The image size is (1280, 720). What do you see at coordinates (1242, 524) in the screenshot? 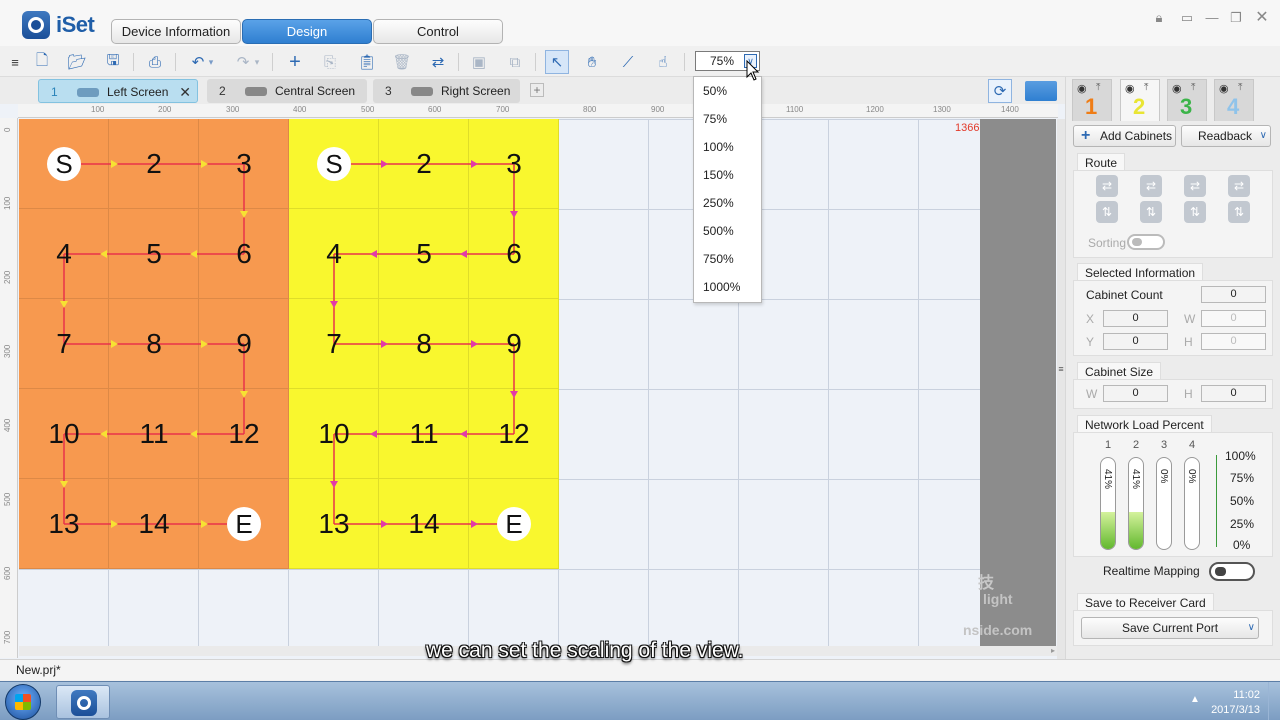
I see `scale-label: 25%` at bounding box center [1242, 524].